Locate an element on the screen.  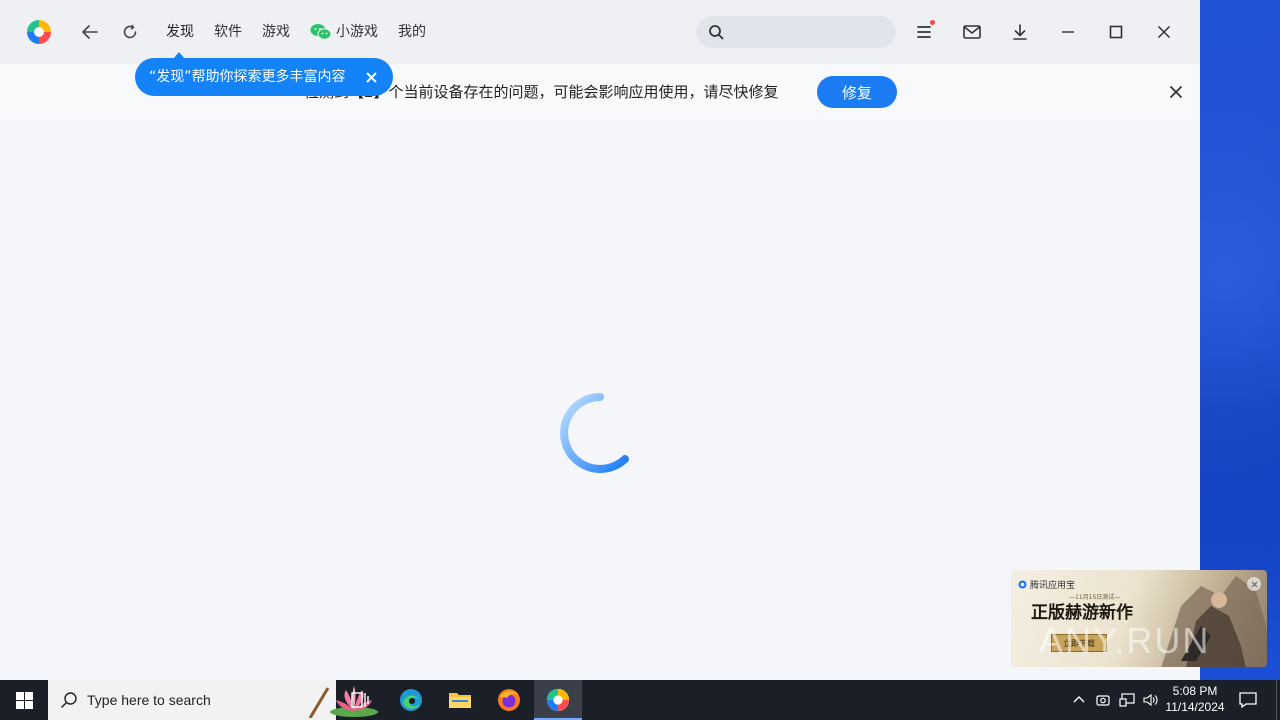
search-box is located at coordinates (796, 32).